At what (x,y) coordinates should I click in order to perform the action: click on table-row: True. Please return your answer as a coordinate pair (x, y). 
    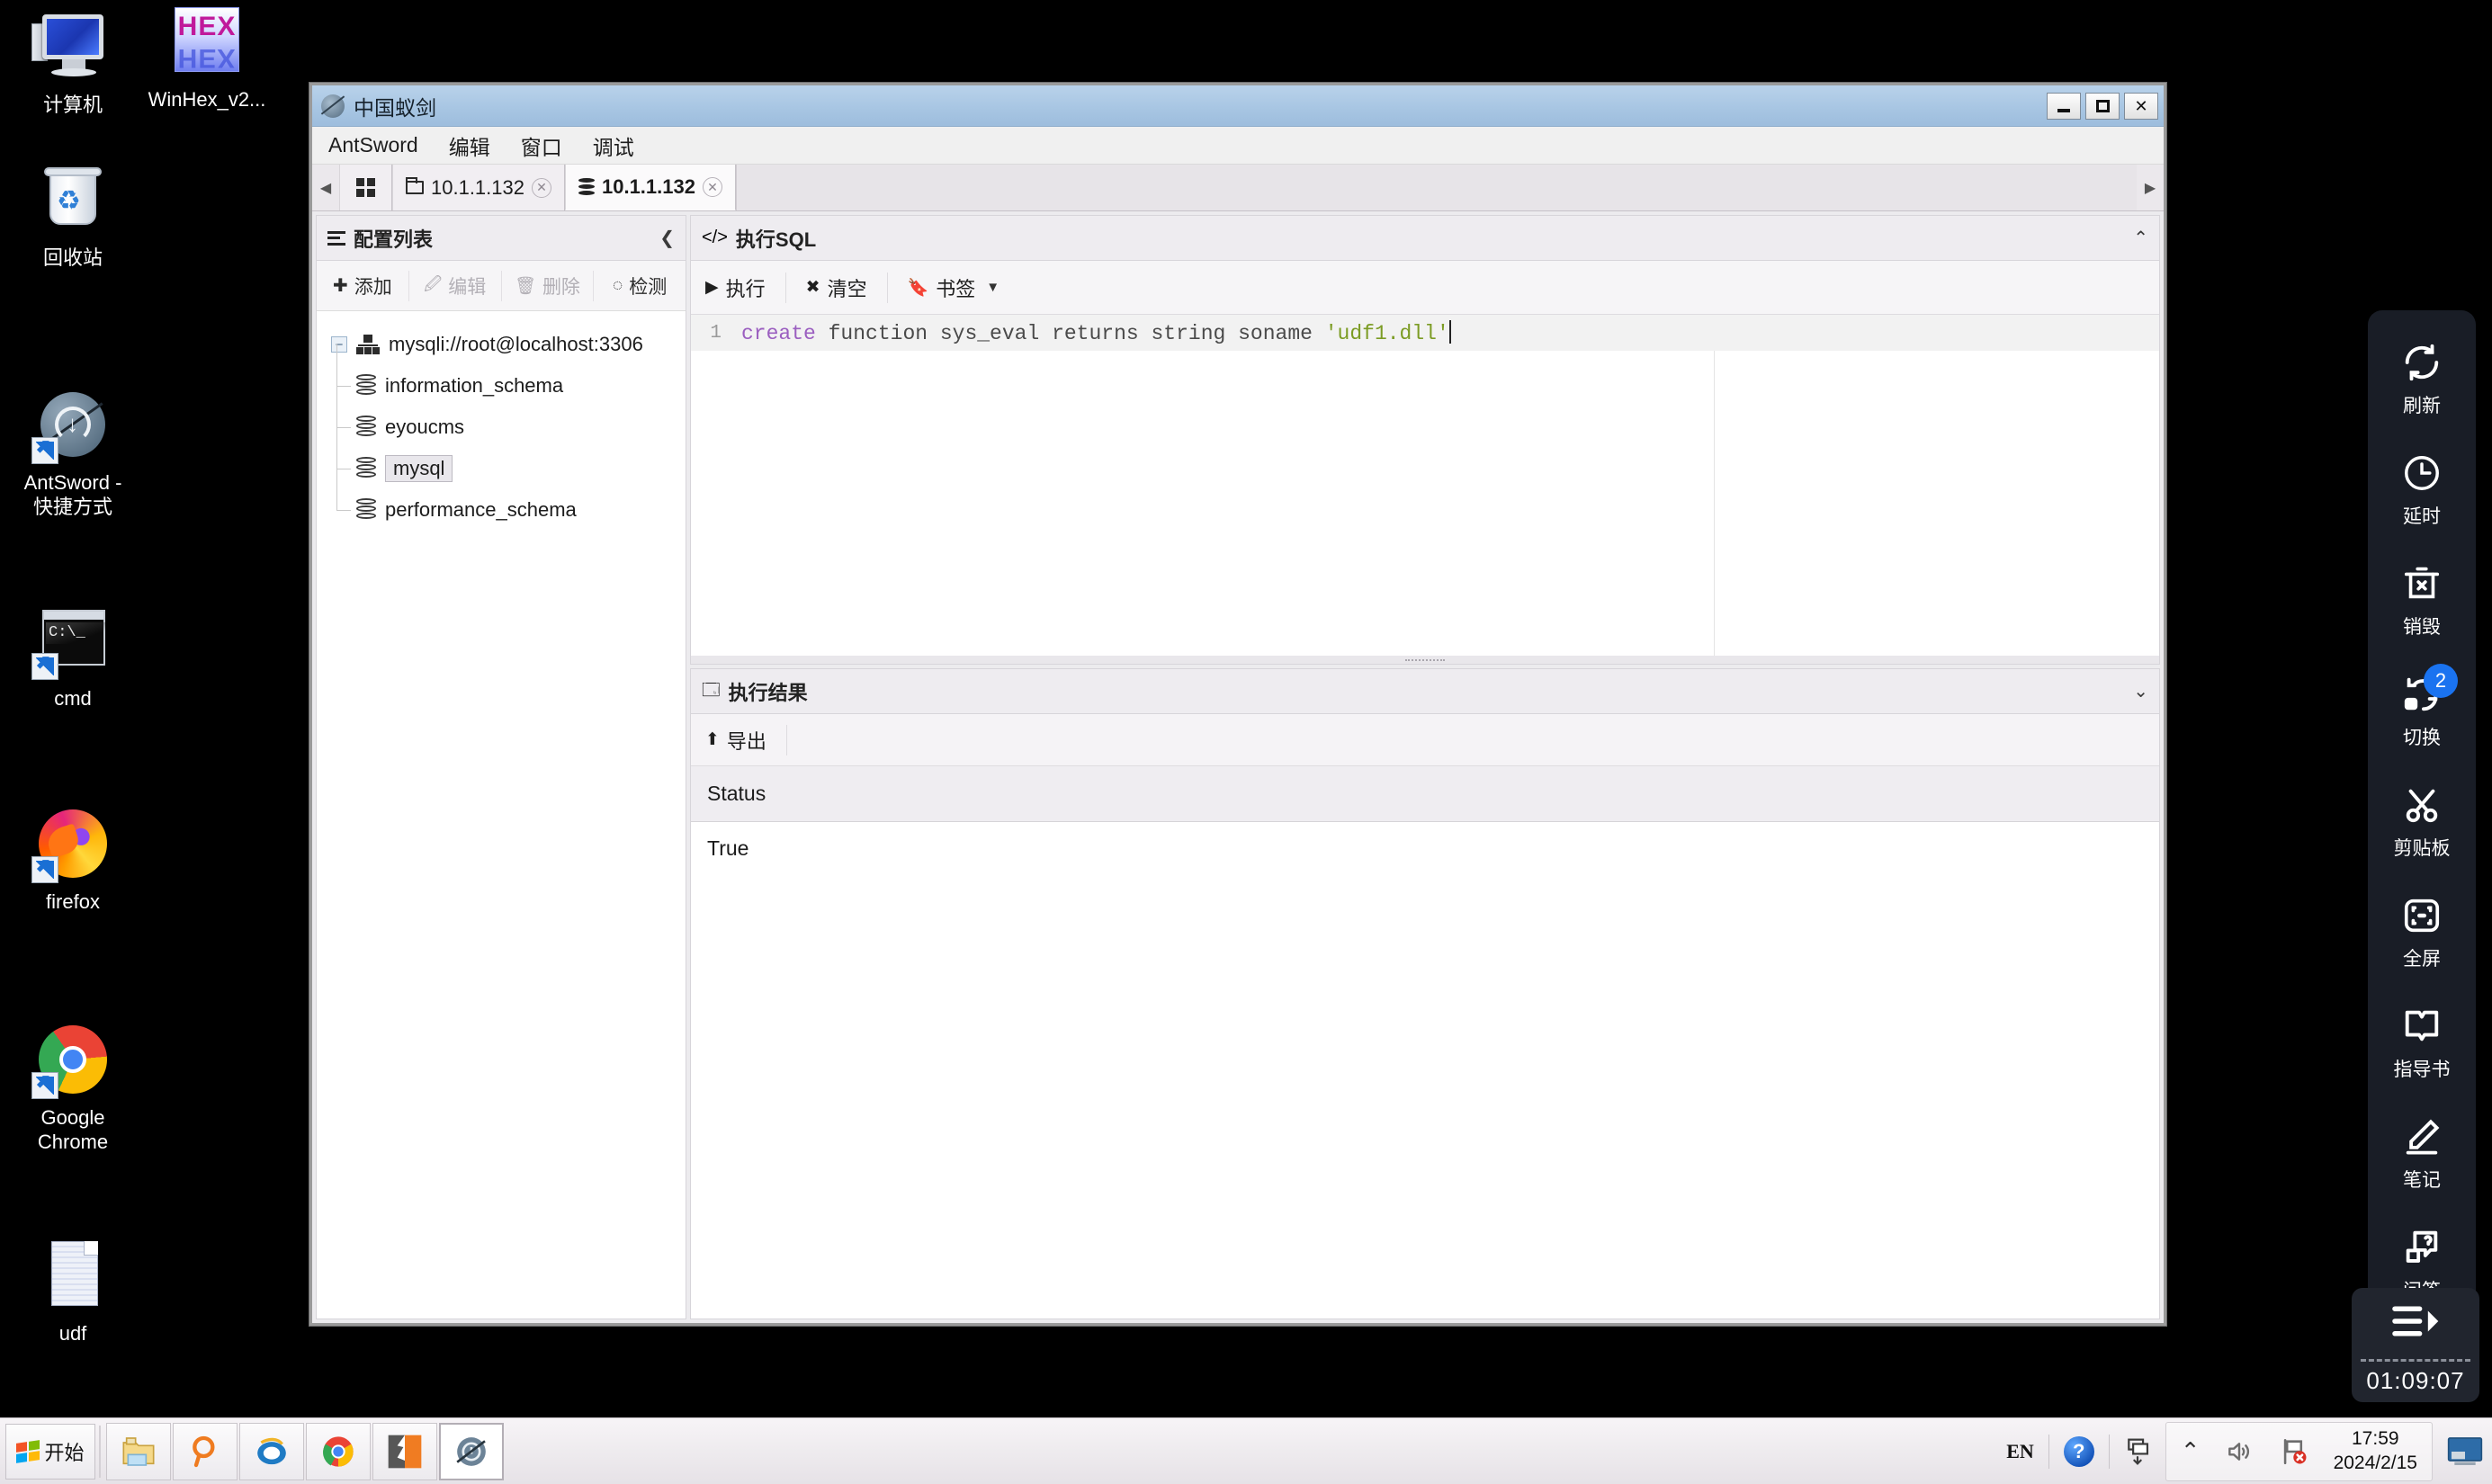
    Looking at the image, I should click on (1425, 848).